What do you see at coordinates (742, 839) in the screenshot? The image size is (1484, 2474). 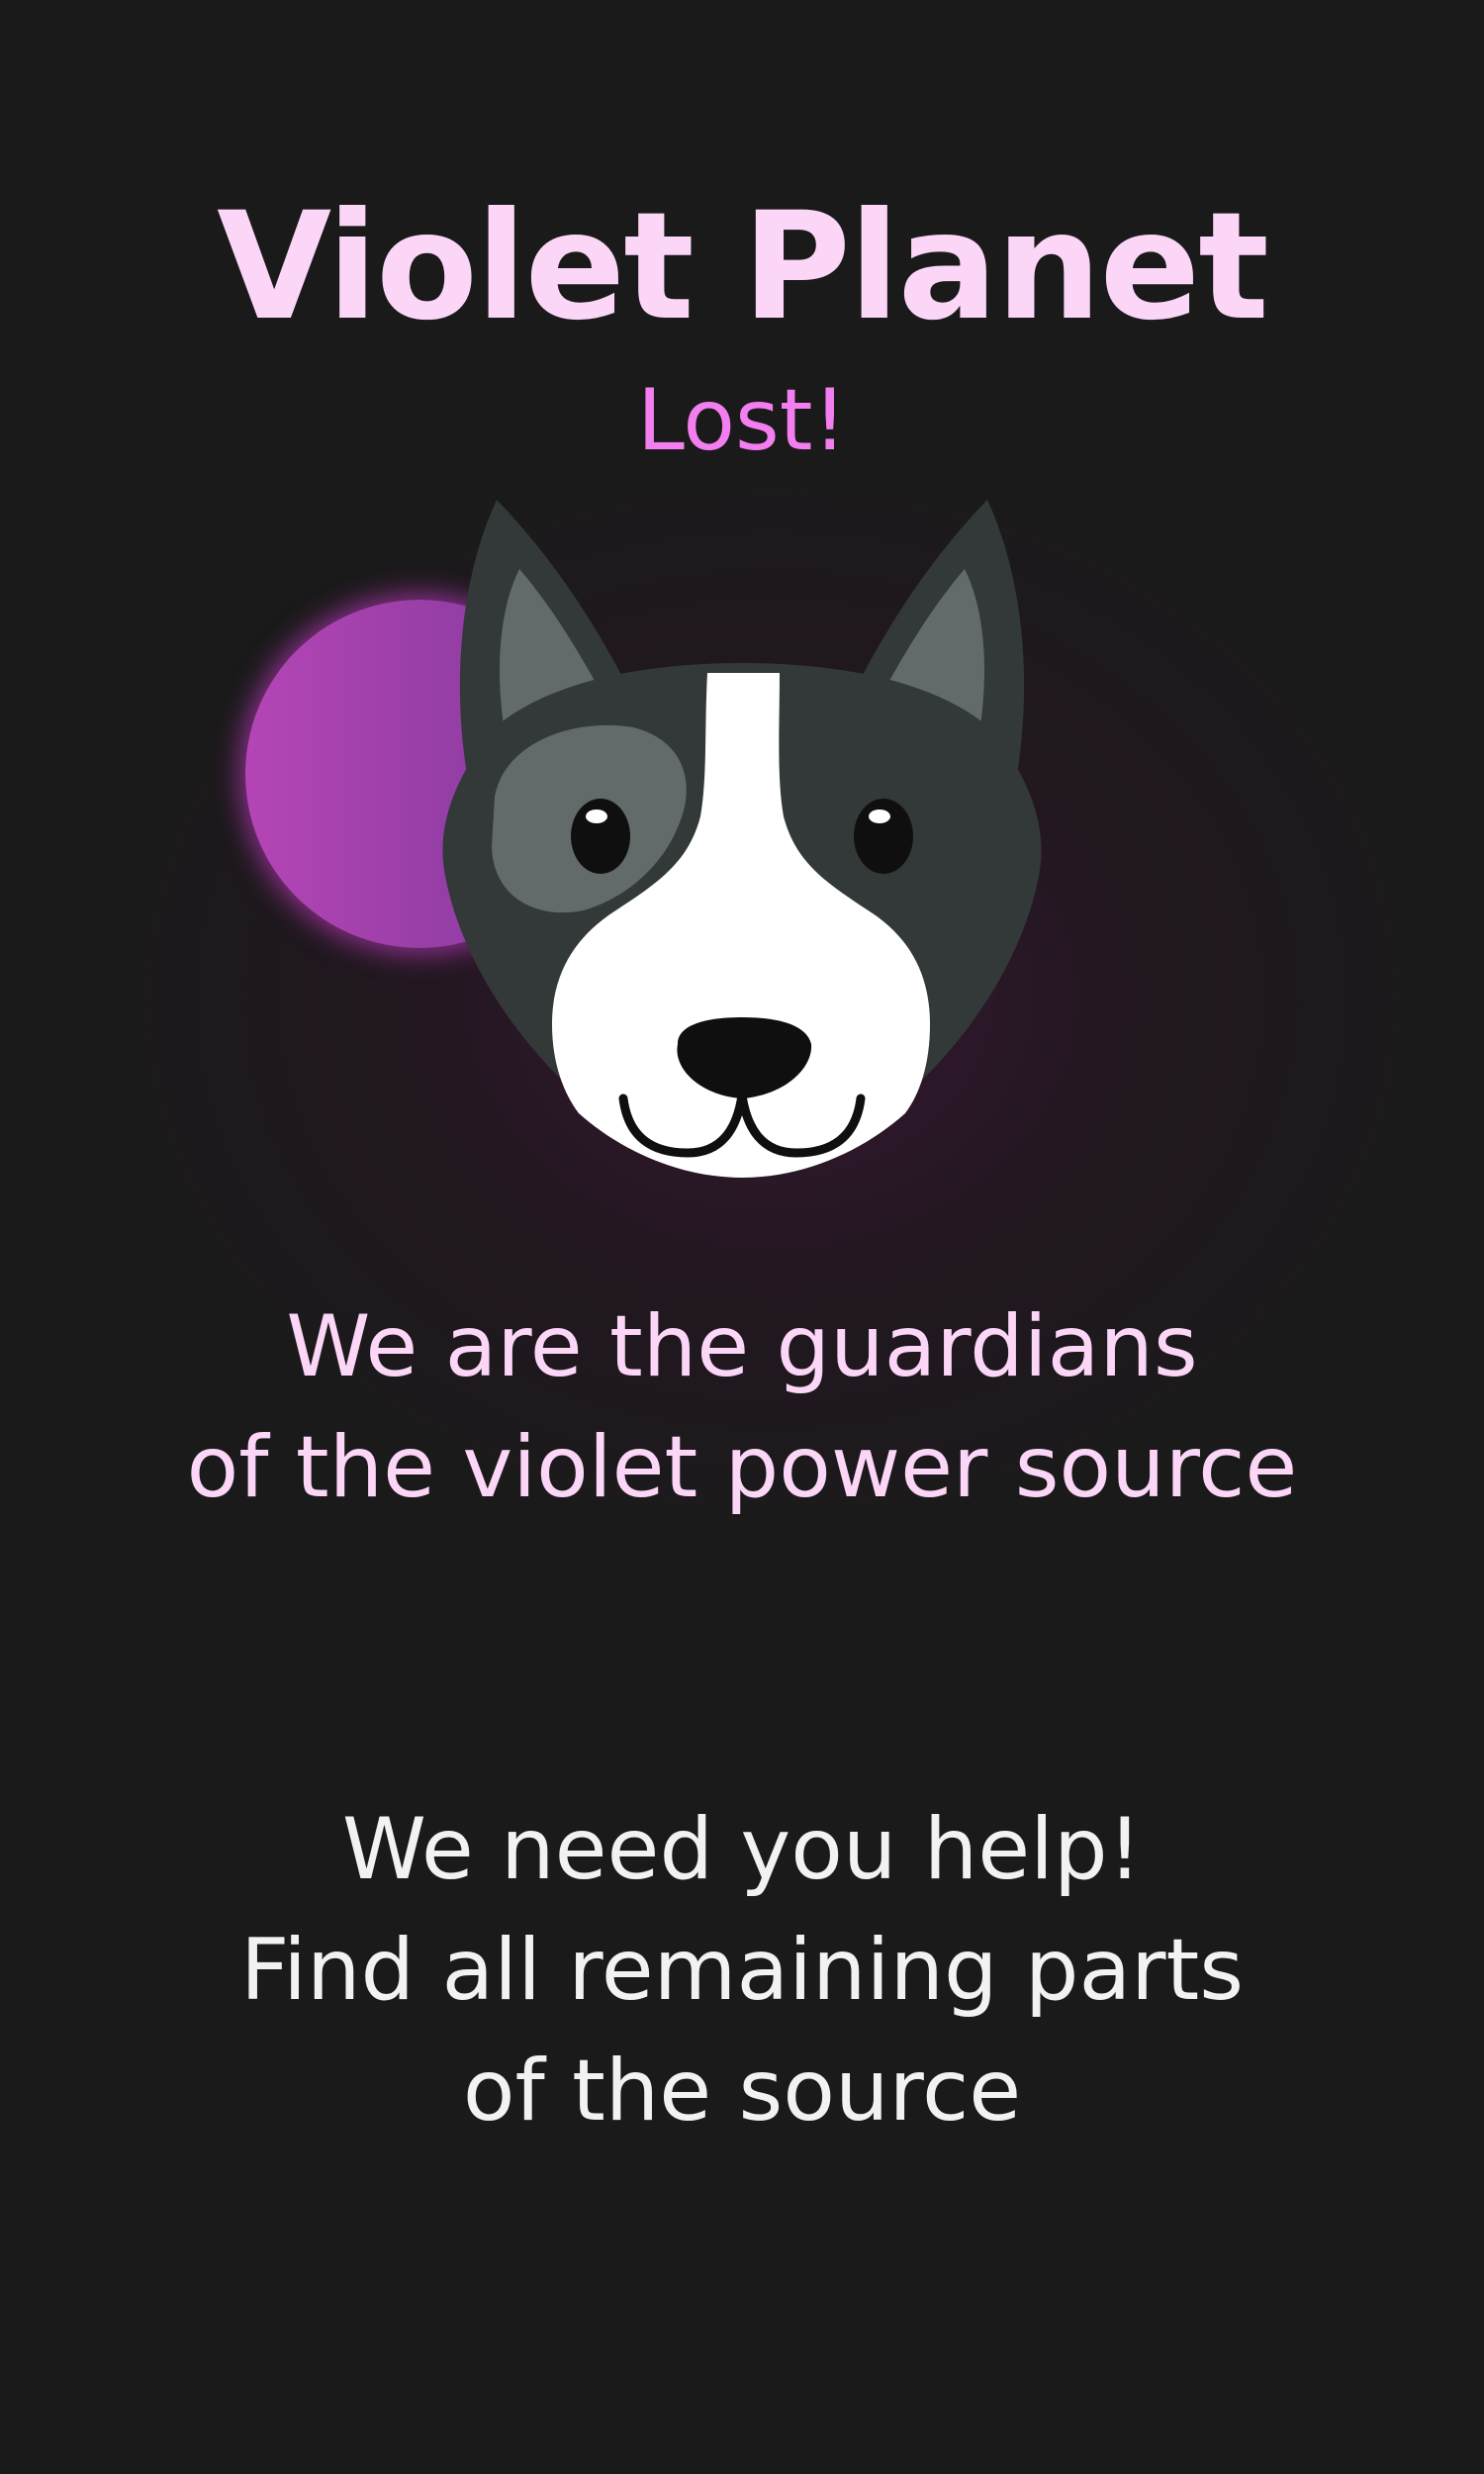 I see `dog-face-icon` at bounding box center [742, 839].